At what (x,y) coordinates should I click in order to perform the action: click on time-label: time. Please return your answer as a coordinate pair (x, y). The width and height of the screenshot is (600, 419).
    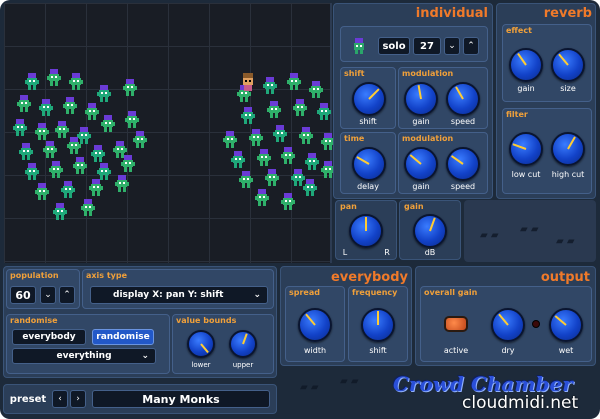
    Looking at the image, I should click on (354, 138).